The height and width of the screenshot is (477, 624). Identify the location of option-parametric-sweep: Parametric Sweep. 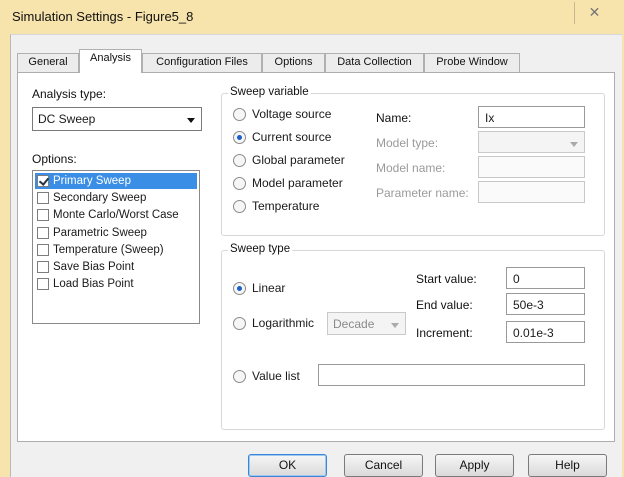
(116, 233).